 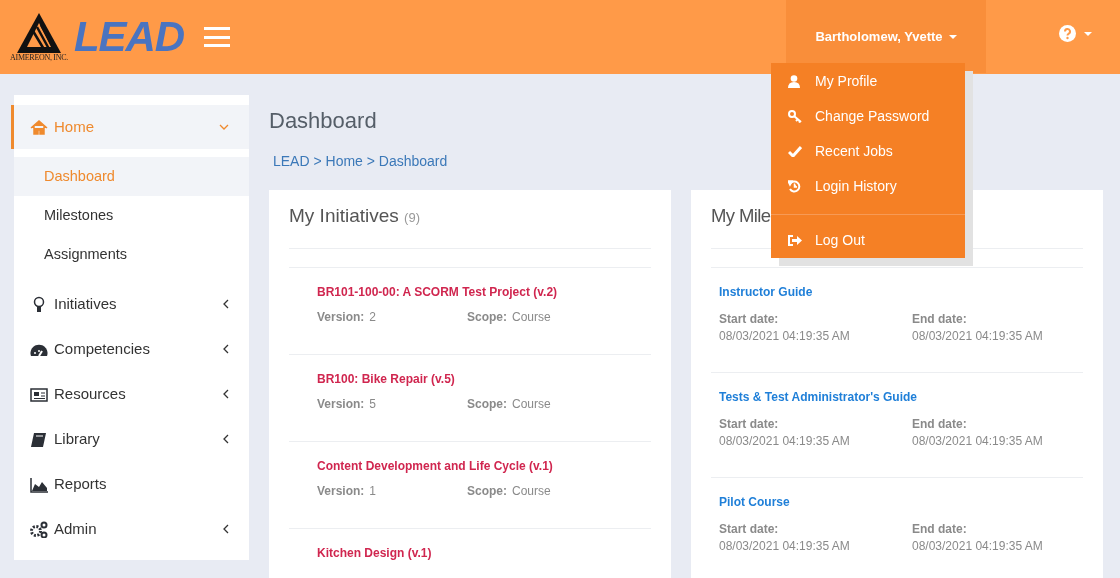 What do you see at coordinates (868, 151) in the screenshot?
I see `menu-item: Recent Jobs` at bounding box center [868, 151].